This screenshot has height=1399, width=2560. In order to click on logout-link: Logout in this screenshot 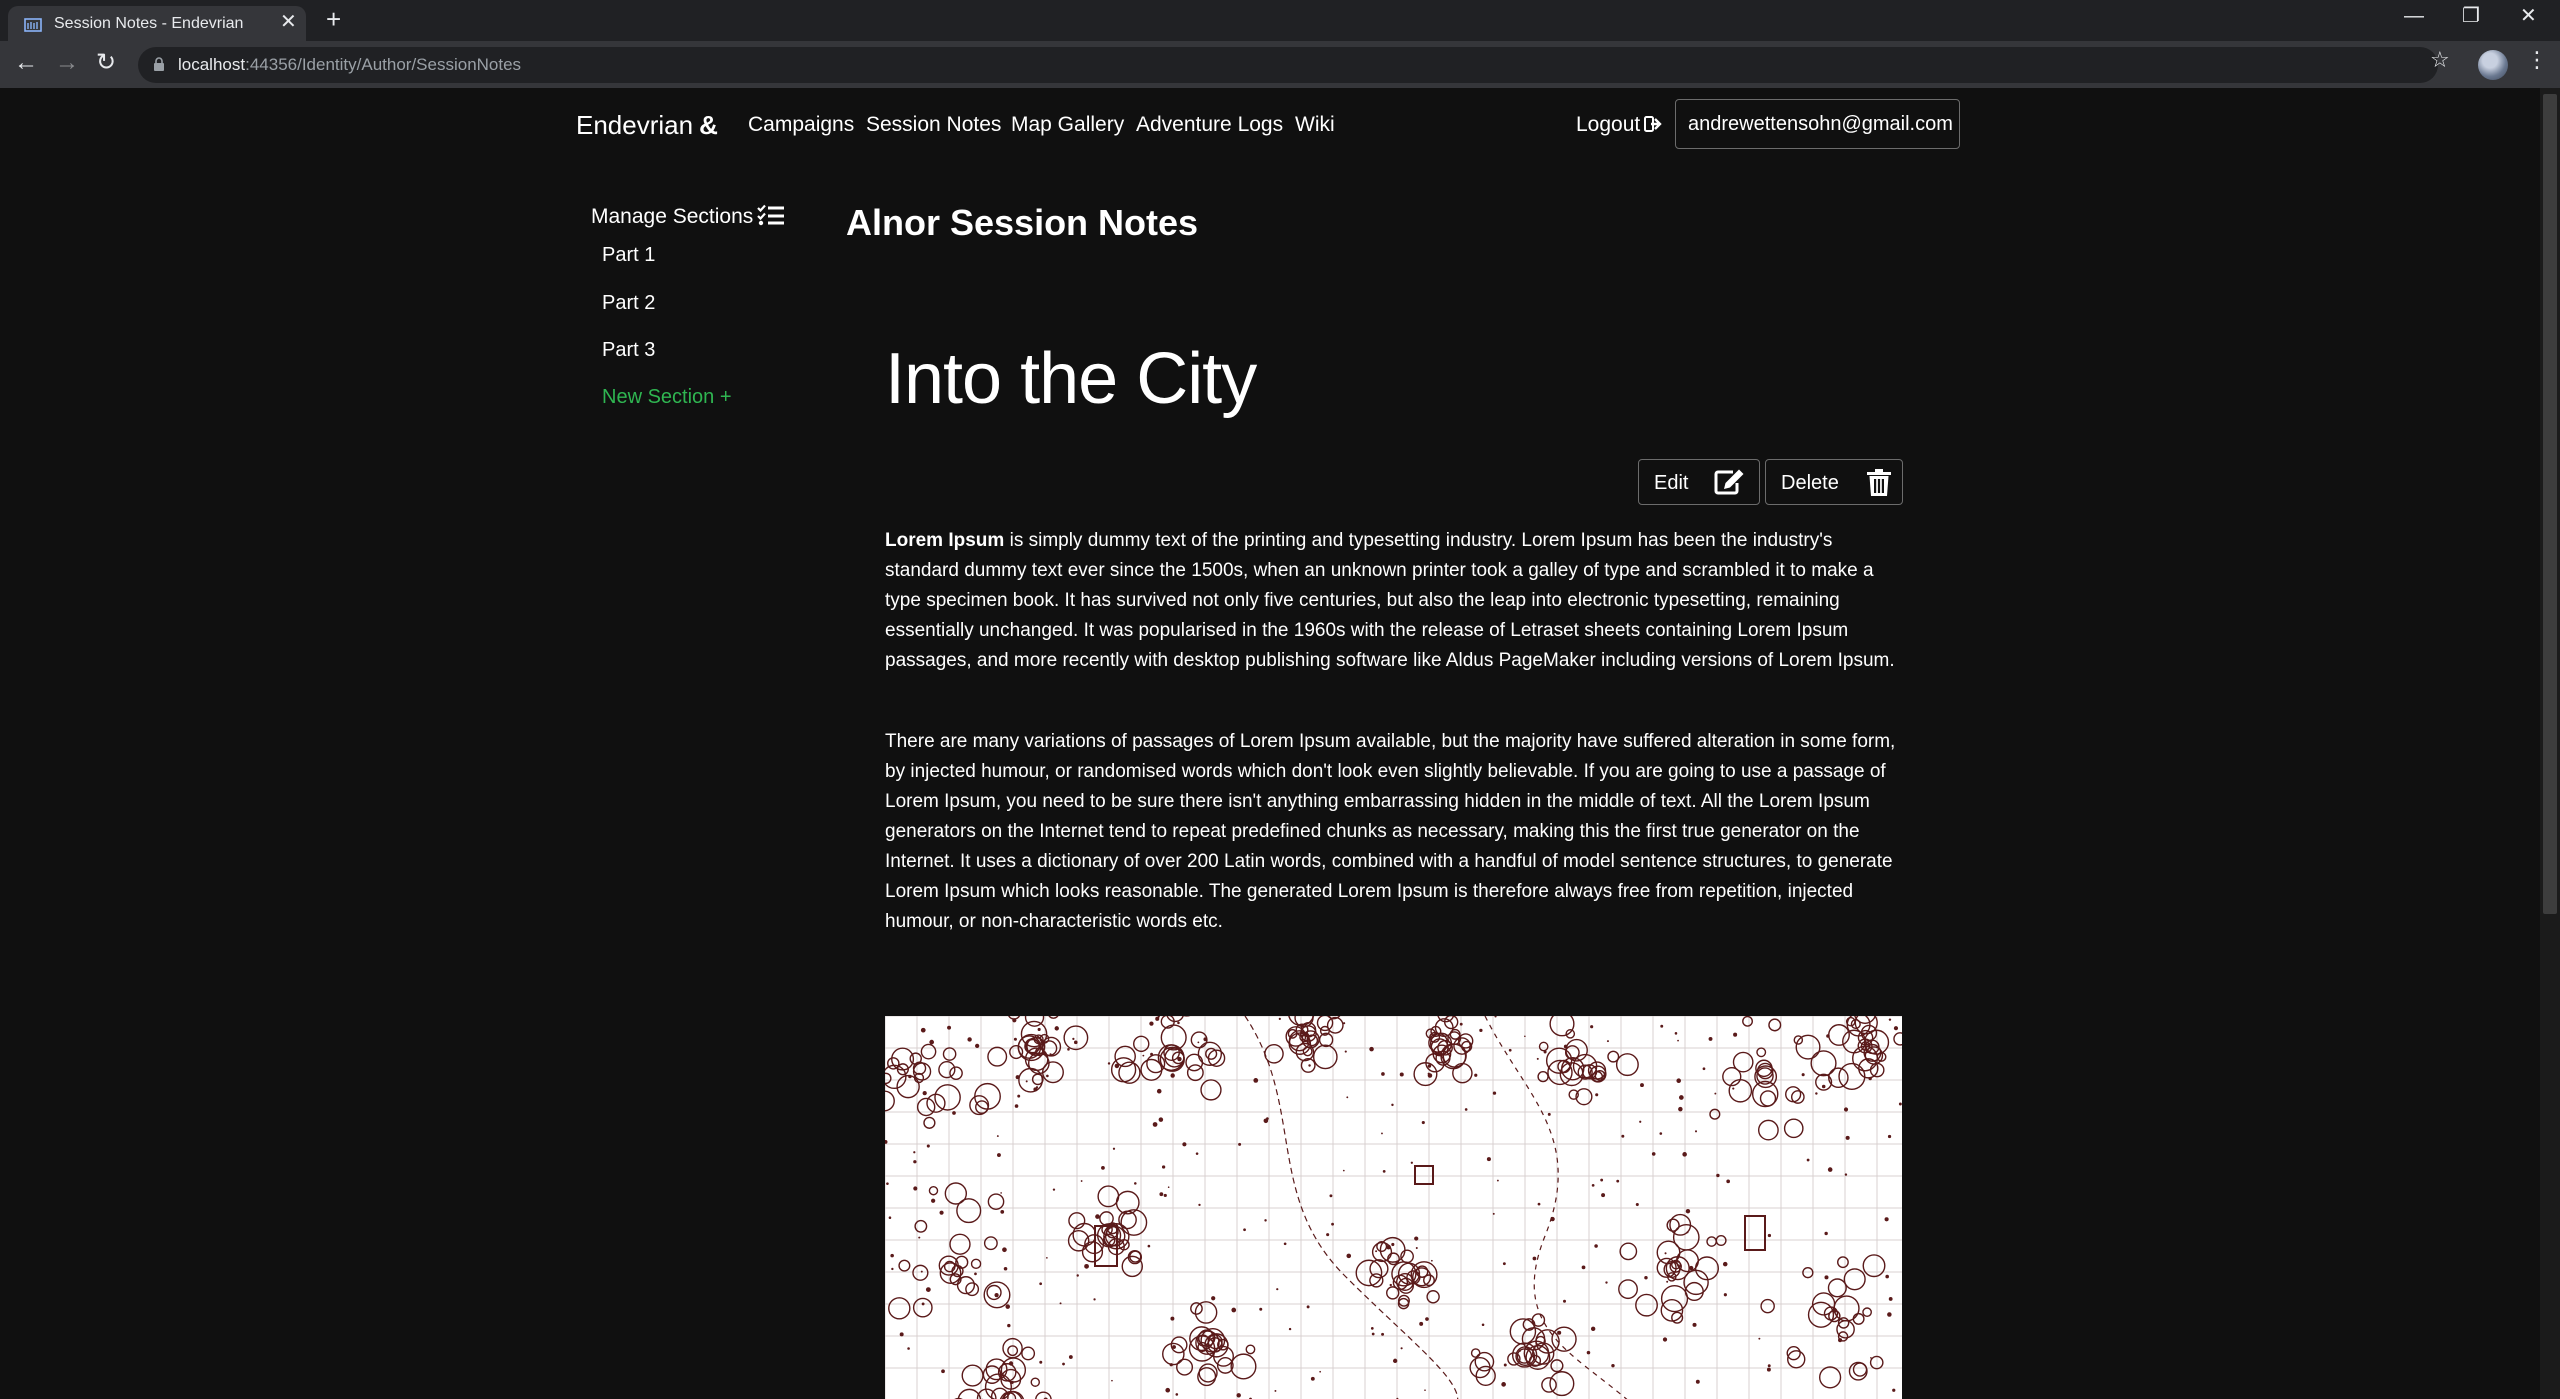, I will do `click(1620, 125)`.